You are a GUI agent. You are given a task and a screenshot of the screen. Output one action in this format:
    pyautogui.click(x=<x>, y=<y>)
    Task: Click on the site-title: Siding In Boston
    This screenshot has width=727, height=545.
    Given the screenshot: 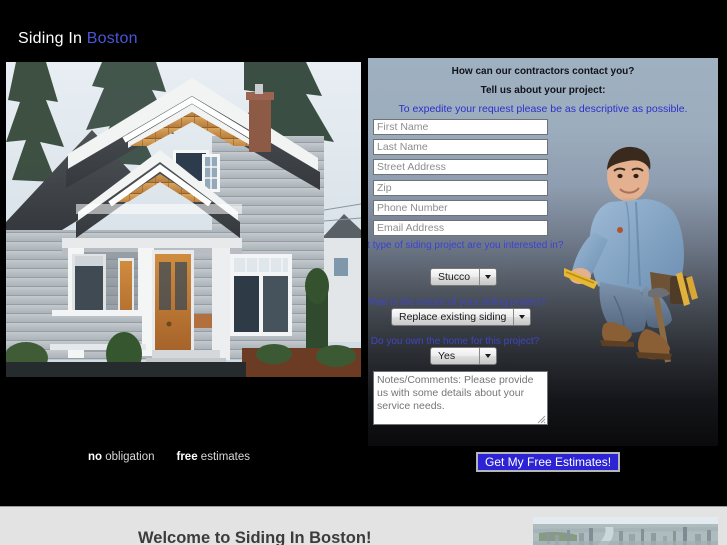 What is the action you would take?
    pyautogui.click(x=78, y=39)
    